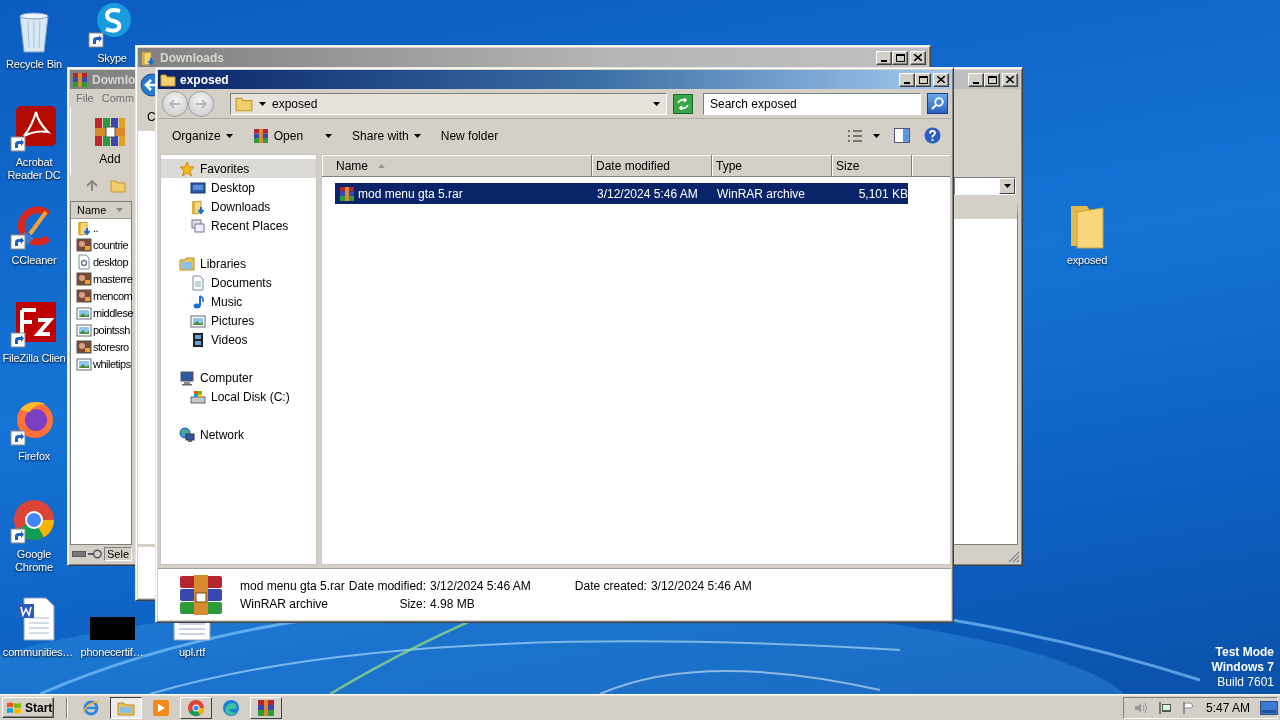 This screenshot has width=1280, height=720. I want to click on search-button, so click(937, 103).